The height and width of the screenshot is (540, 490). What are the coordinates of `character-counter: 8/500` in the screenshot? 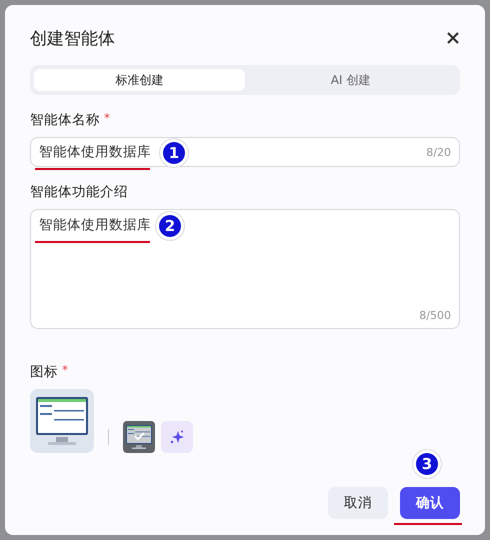 It's located at (435, 315).